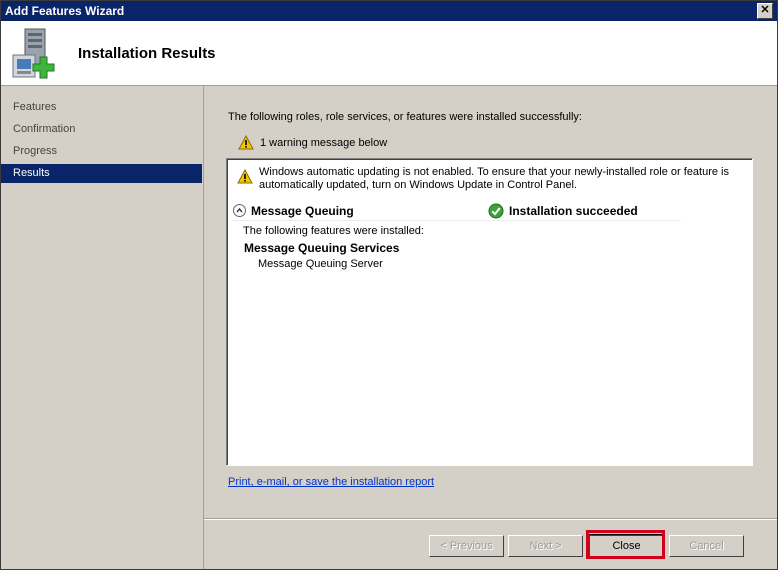 This screenshot has width=778, height=570. What do you see at coordinates (302, 211) in the screenshot?
I see `feature-name: Message Queuing` at bounding box center [302, 211].